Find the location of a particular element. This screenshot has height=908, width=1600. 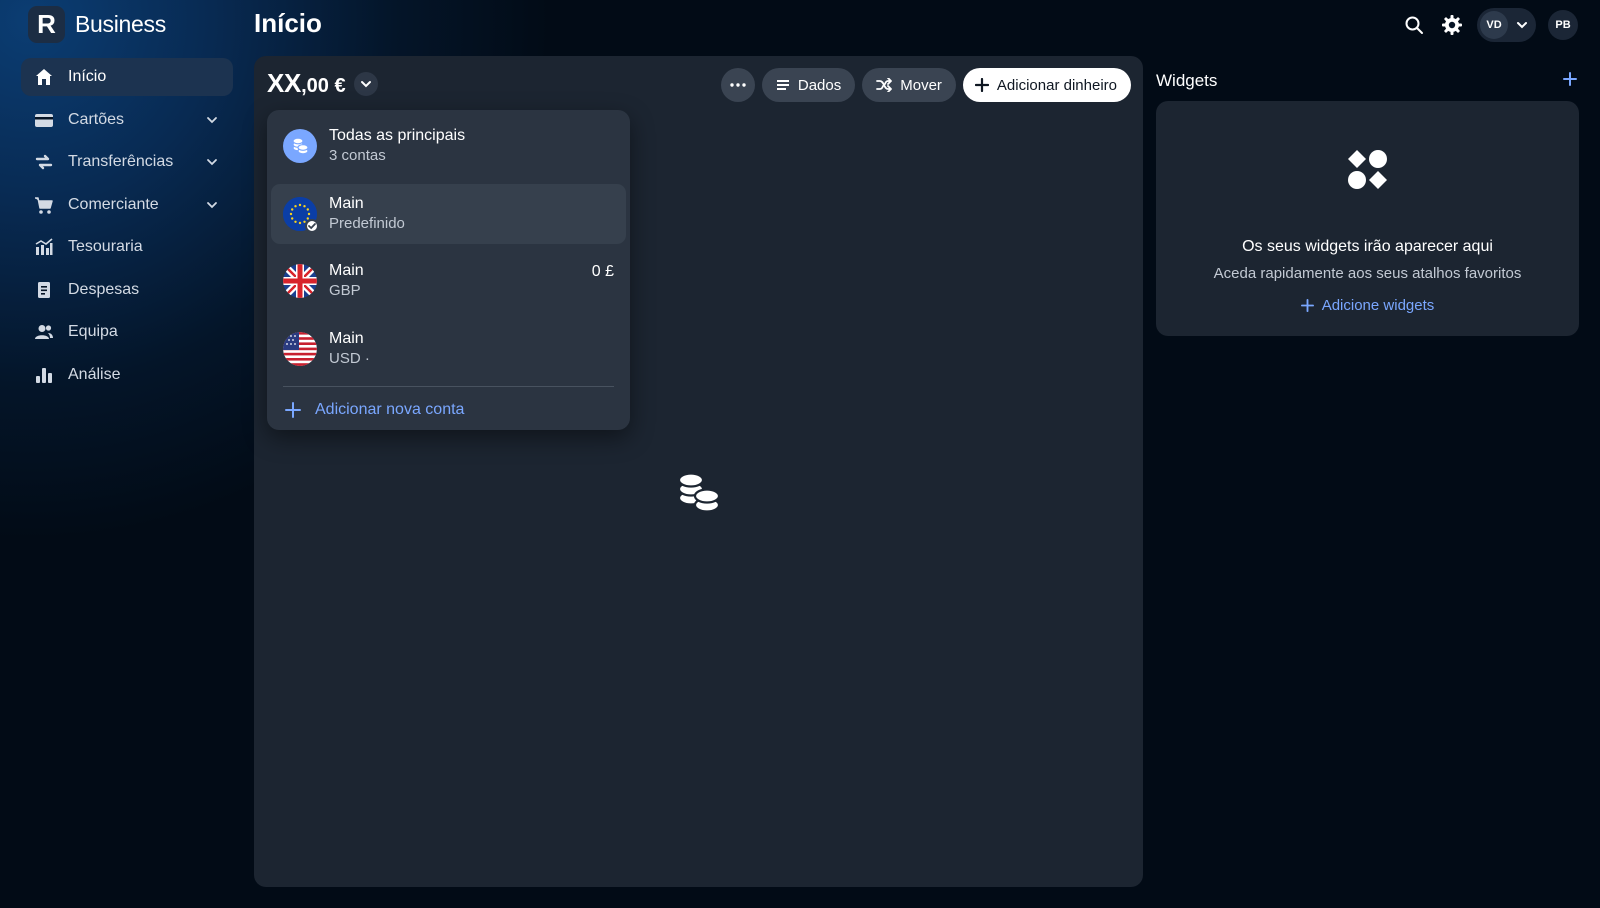

logo-mark: R is located at coordinates (46, 24).